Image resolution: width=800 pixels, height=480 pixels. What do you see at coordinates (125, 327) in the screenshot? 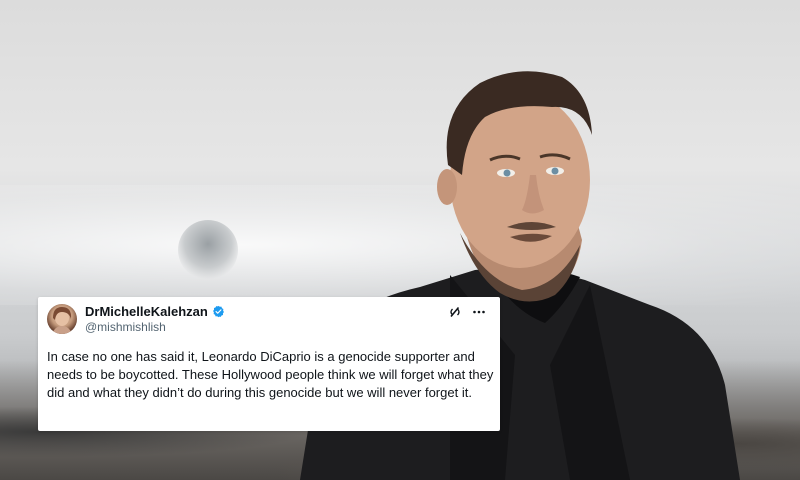
I see `author-handle: @mishmishlish` at bounding box center [125, 327].